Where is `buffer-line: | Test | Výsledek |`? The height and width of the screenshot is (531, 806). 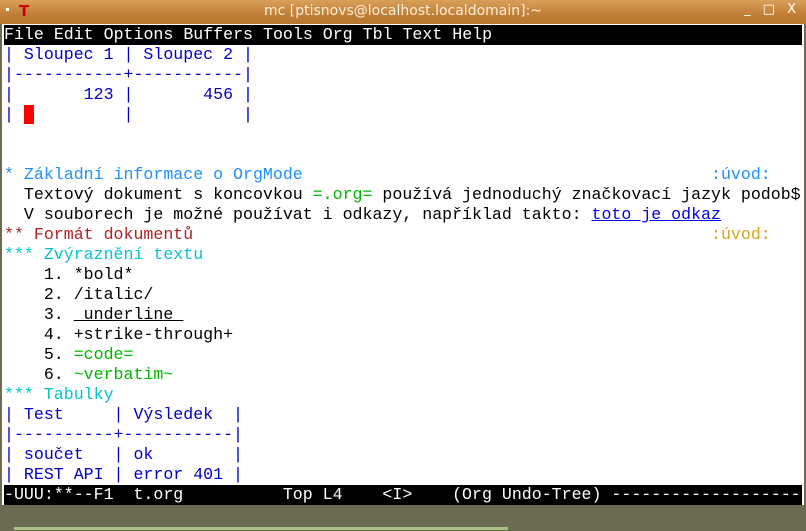
buffer-line: | Test | Výsledek | is located at coordinates (123, 415).